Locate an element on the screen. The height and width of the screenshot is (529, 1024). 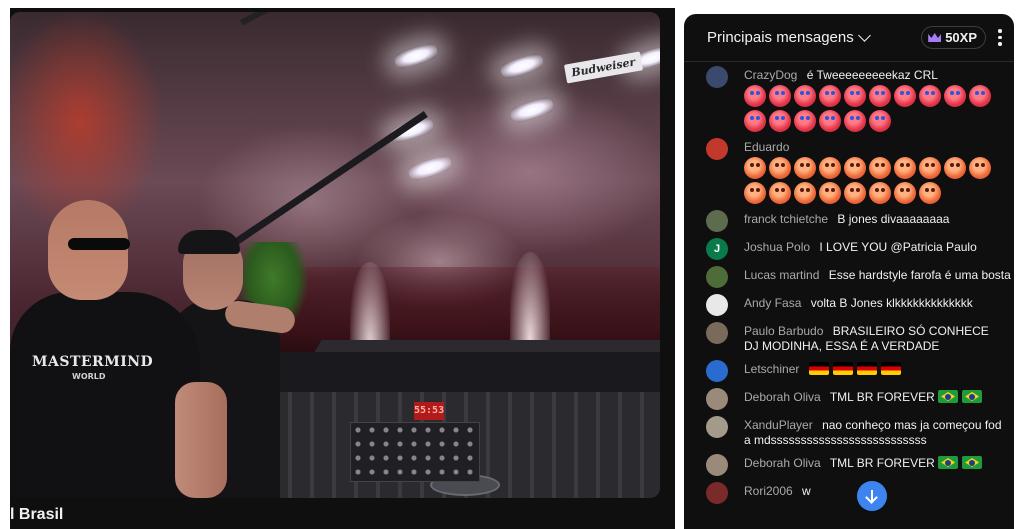
chevron-down-icon is located at coordinates (864, 35).